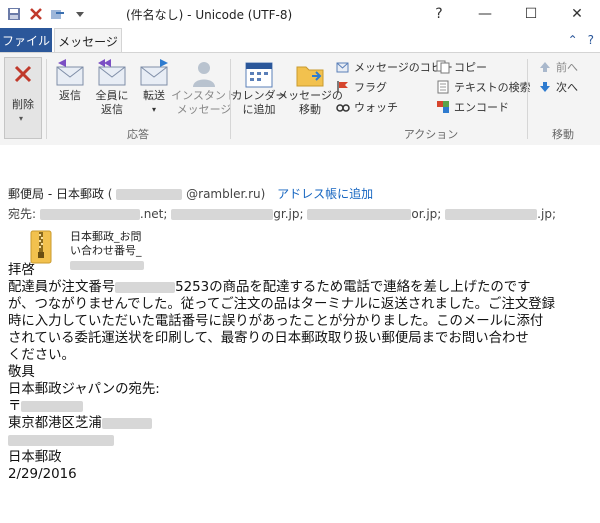 This screenshot has width=600, height=523. Describe the element at coordinates (226, 194) in the screenshot. I see `sender-address: @rambler.ru)` at that location.